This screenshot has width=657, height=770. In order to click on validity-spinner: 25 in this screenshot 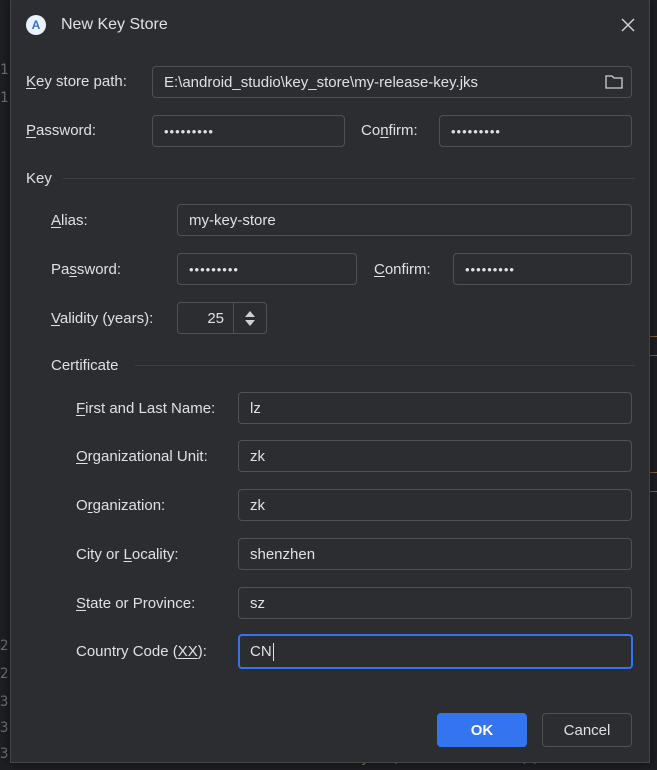, I will do `click(222, 318)`.